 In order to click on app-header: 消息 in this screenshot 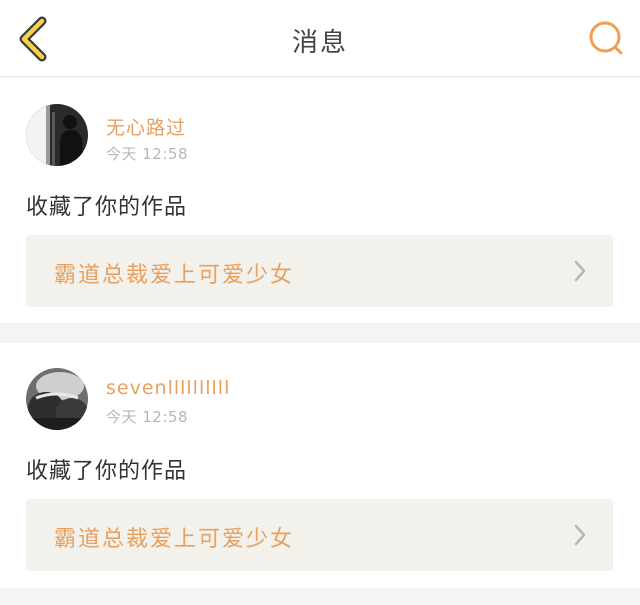, I will do `click(320, 38)`.